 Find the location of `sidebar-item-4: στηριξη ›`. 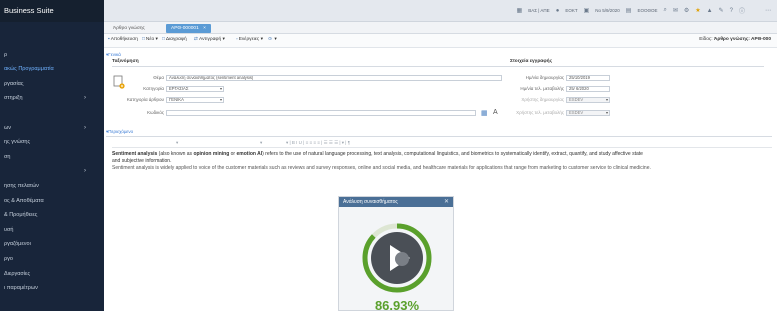

sidebar-item-4: στηριξη › is located at coordinates (52, 98).